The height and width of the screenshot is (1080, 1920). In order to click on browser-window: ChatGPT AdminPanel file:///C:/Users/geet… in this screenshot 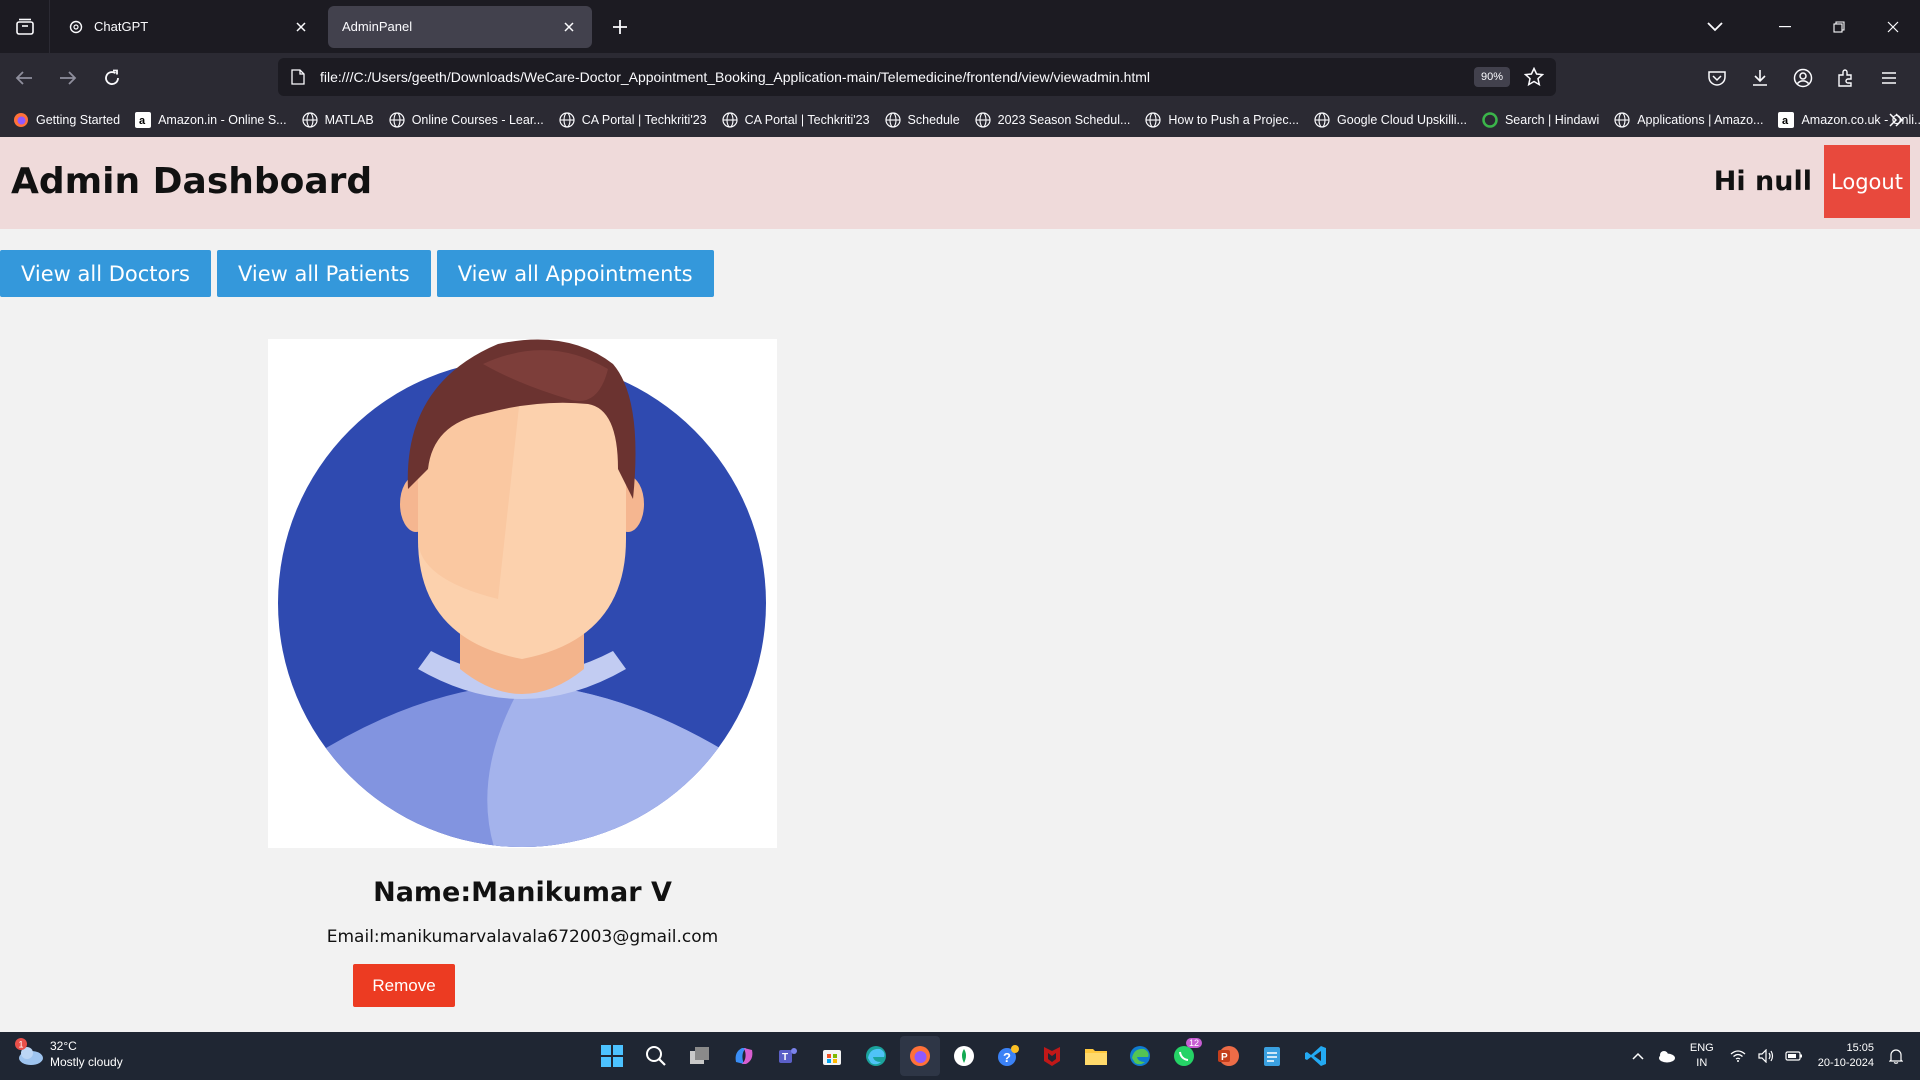, I will do `click(960, 68)`.